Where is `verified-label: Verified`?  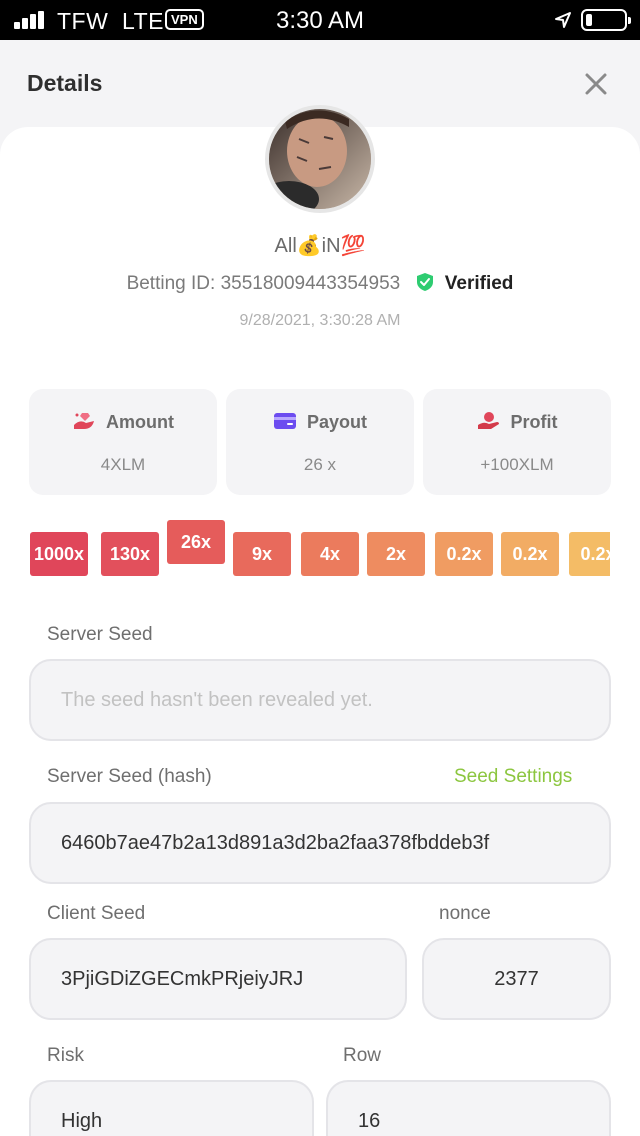 verified-label: Verified is located at coordinates (479, 283).